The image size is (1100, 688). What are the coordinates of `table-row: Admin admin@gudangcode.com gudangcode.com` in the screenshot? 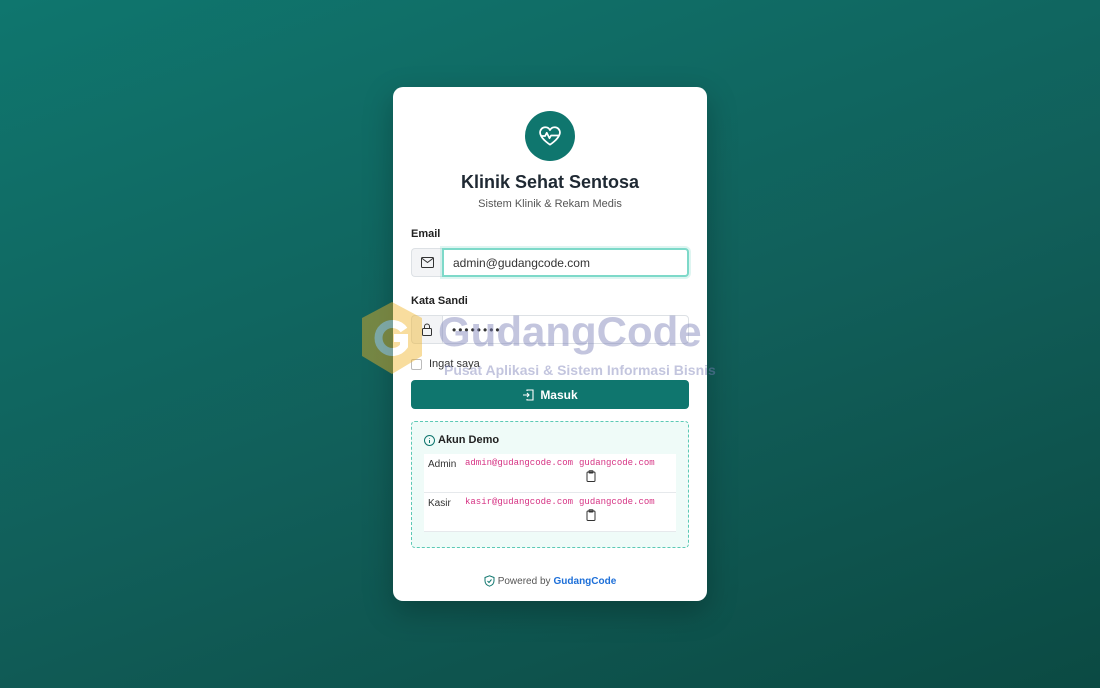 It's located at (550, 473).